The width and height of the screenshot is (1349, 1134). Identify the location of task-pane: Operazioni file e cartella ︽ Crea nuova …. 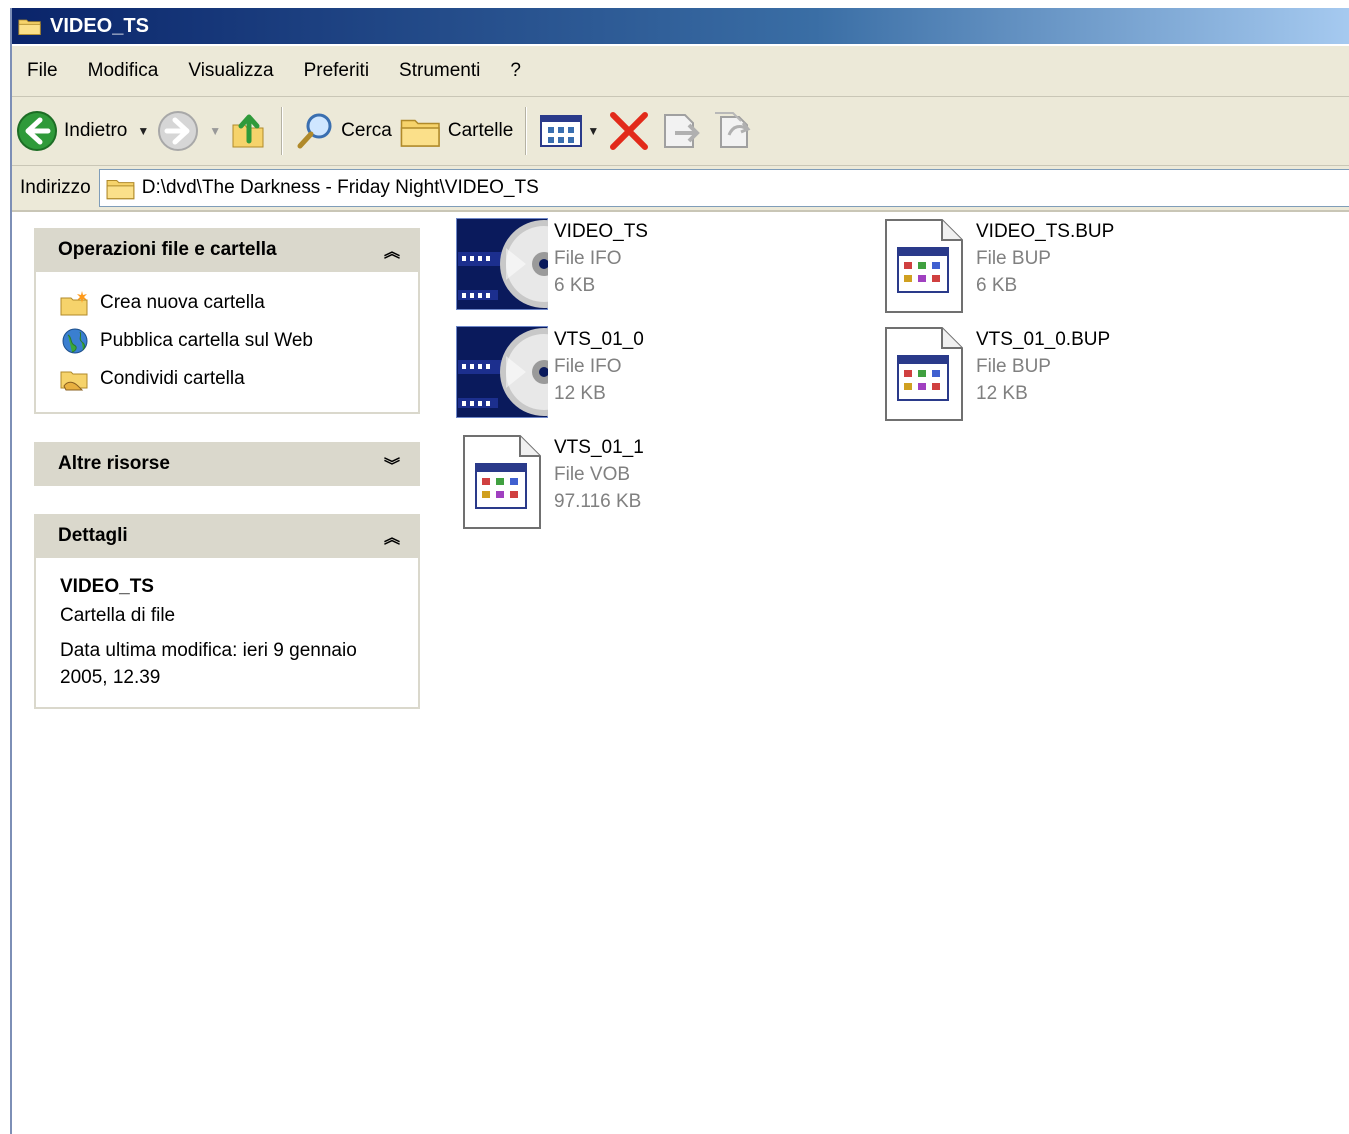
(227, 482).